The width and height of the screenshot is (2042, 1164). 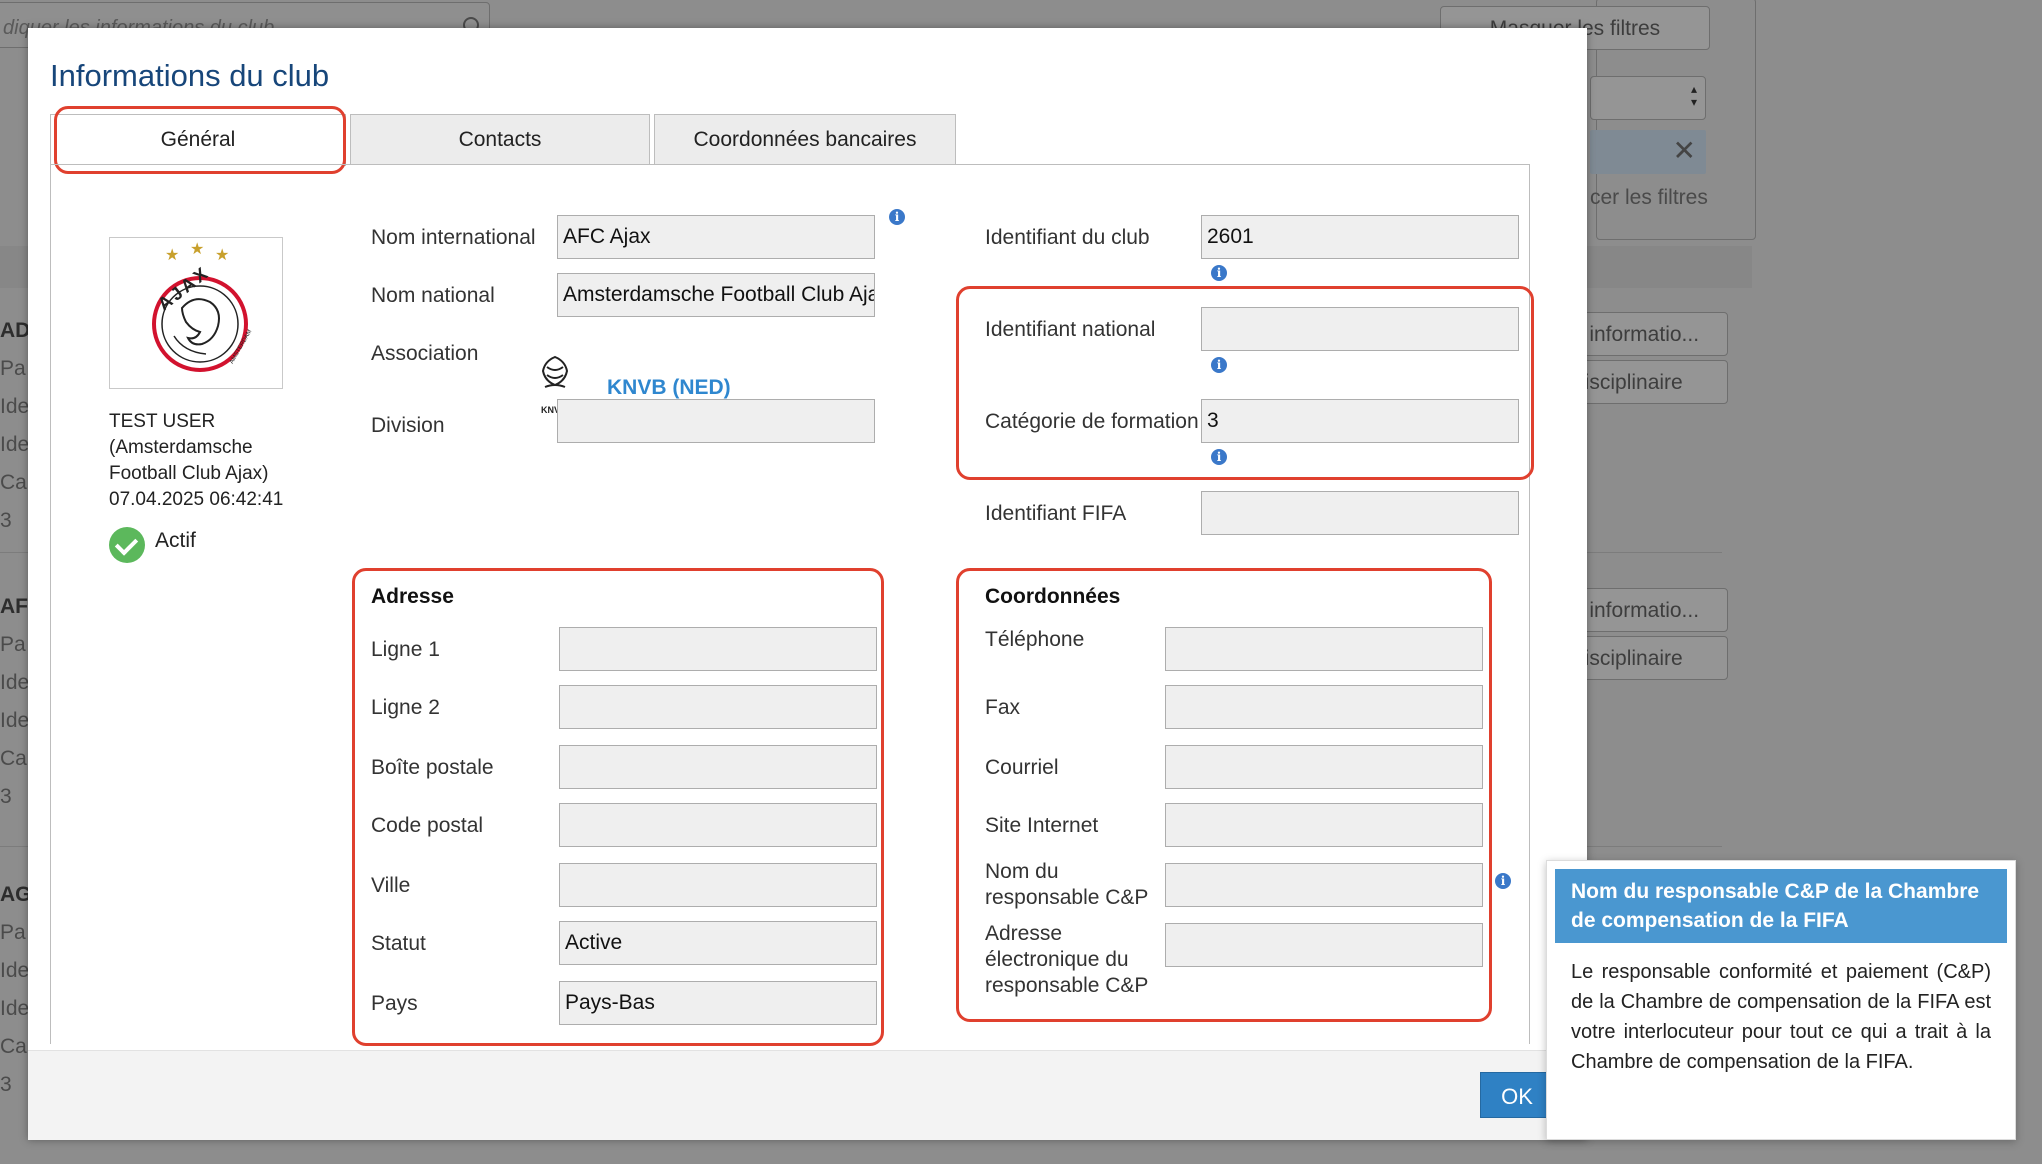 What do you see at coordinates (162, 421) in the screenshot?
I see `user-line: TEST USER` at bounding box center [162, 421].